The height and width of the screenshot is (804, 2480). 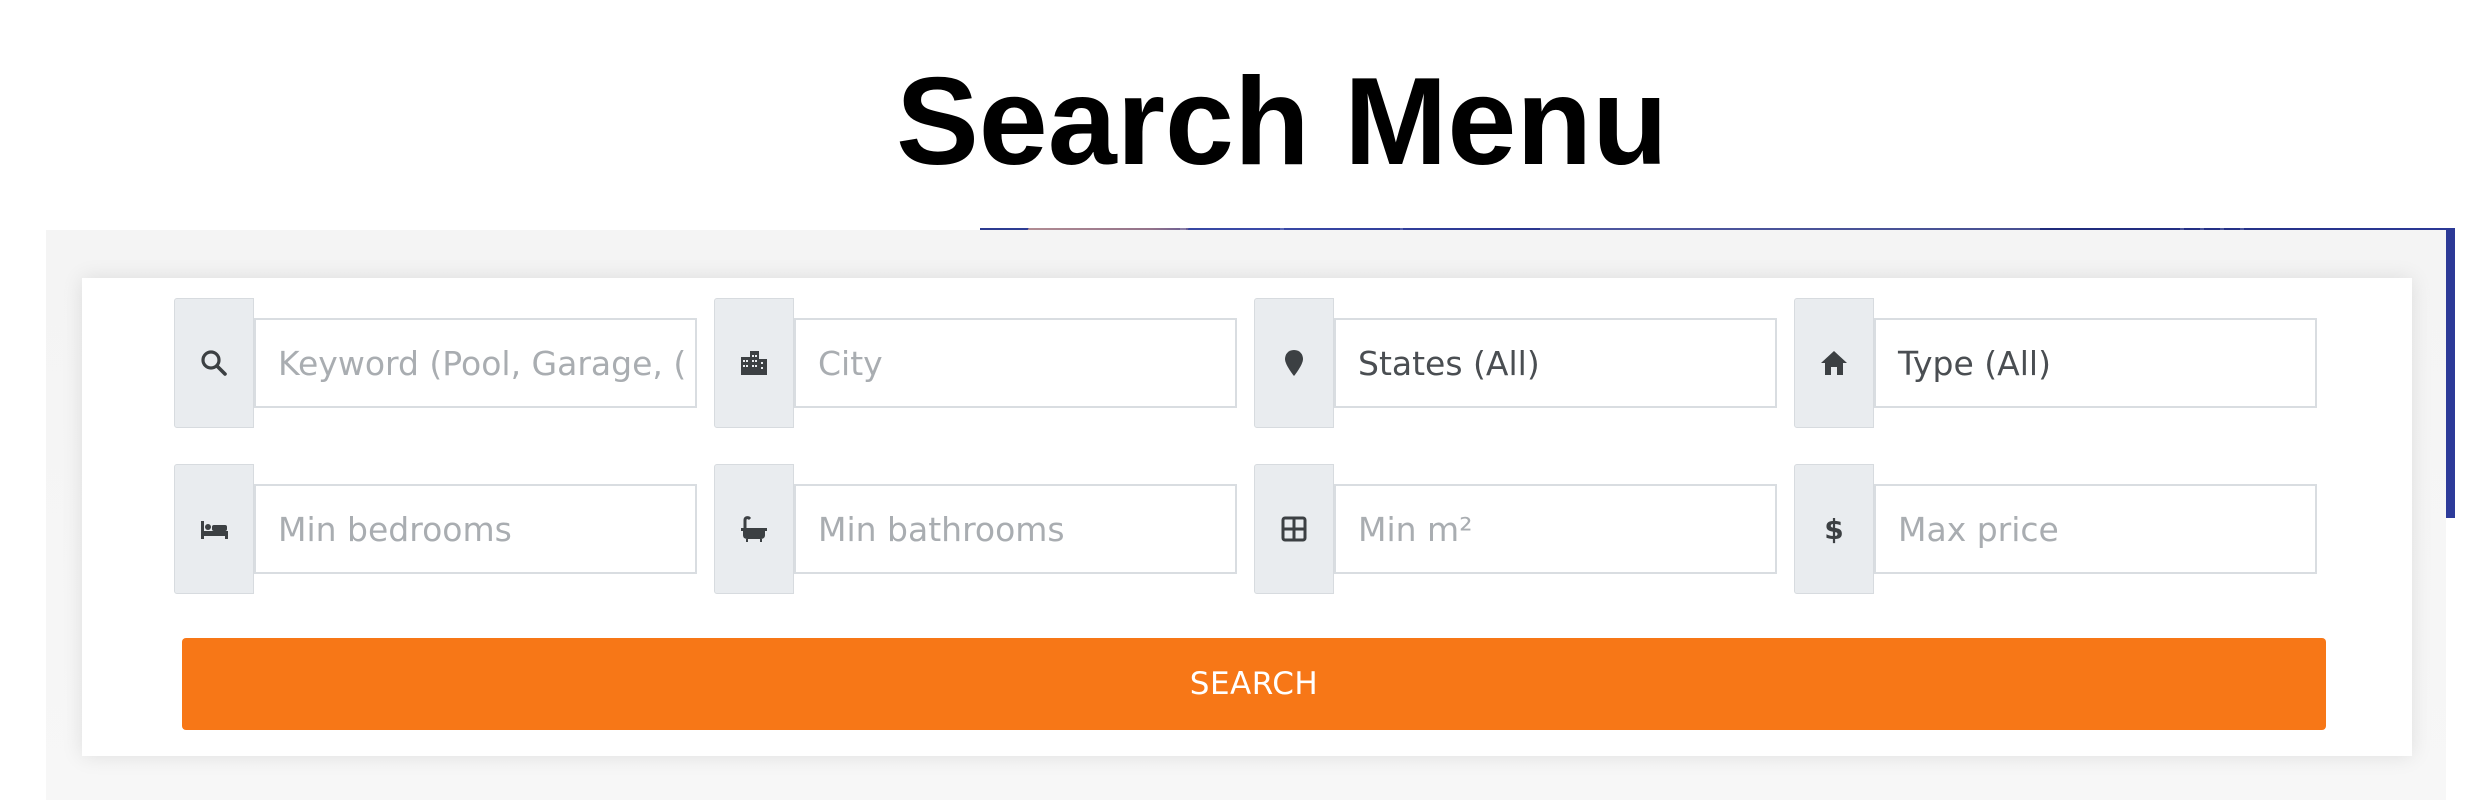 I want to click on map-marker-icon, so click(x=1294, y=363).